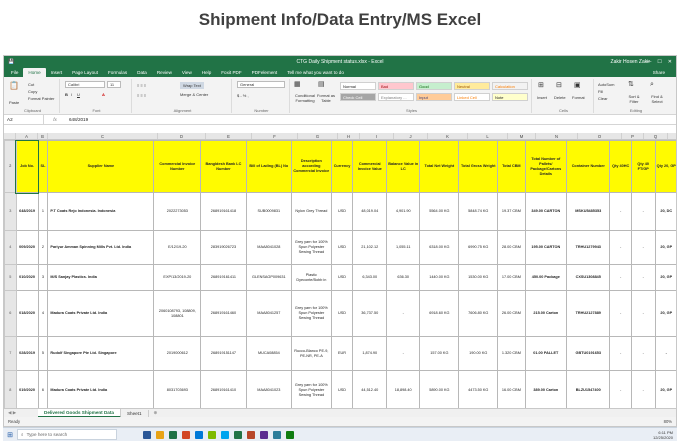 Image resolution: width=680 pixels, height=444 pixels. Describe the element at coordinates (403, 211) in the screenshot. I see `table-cell: 4,901.90` at that location.